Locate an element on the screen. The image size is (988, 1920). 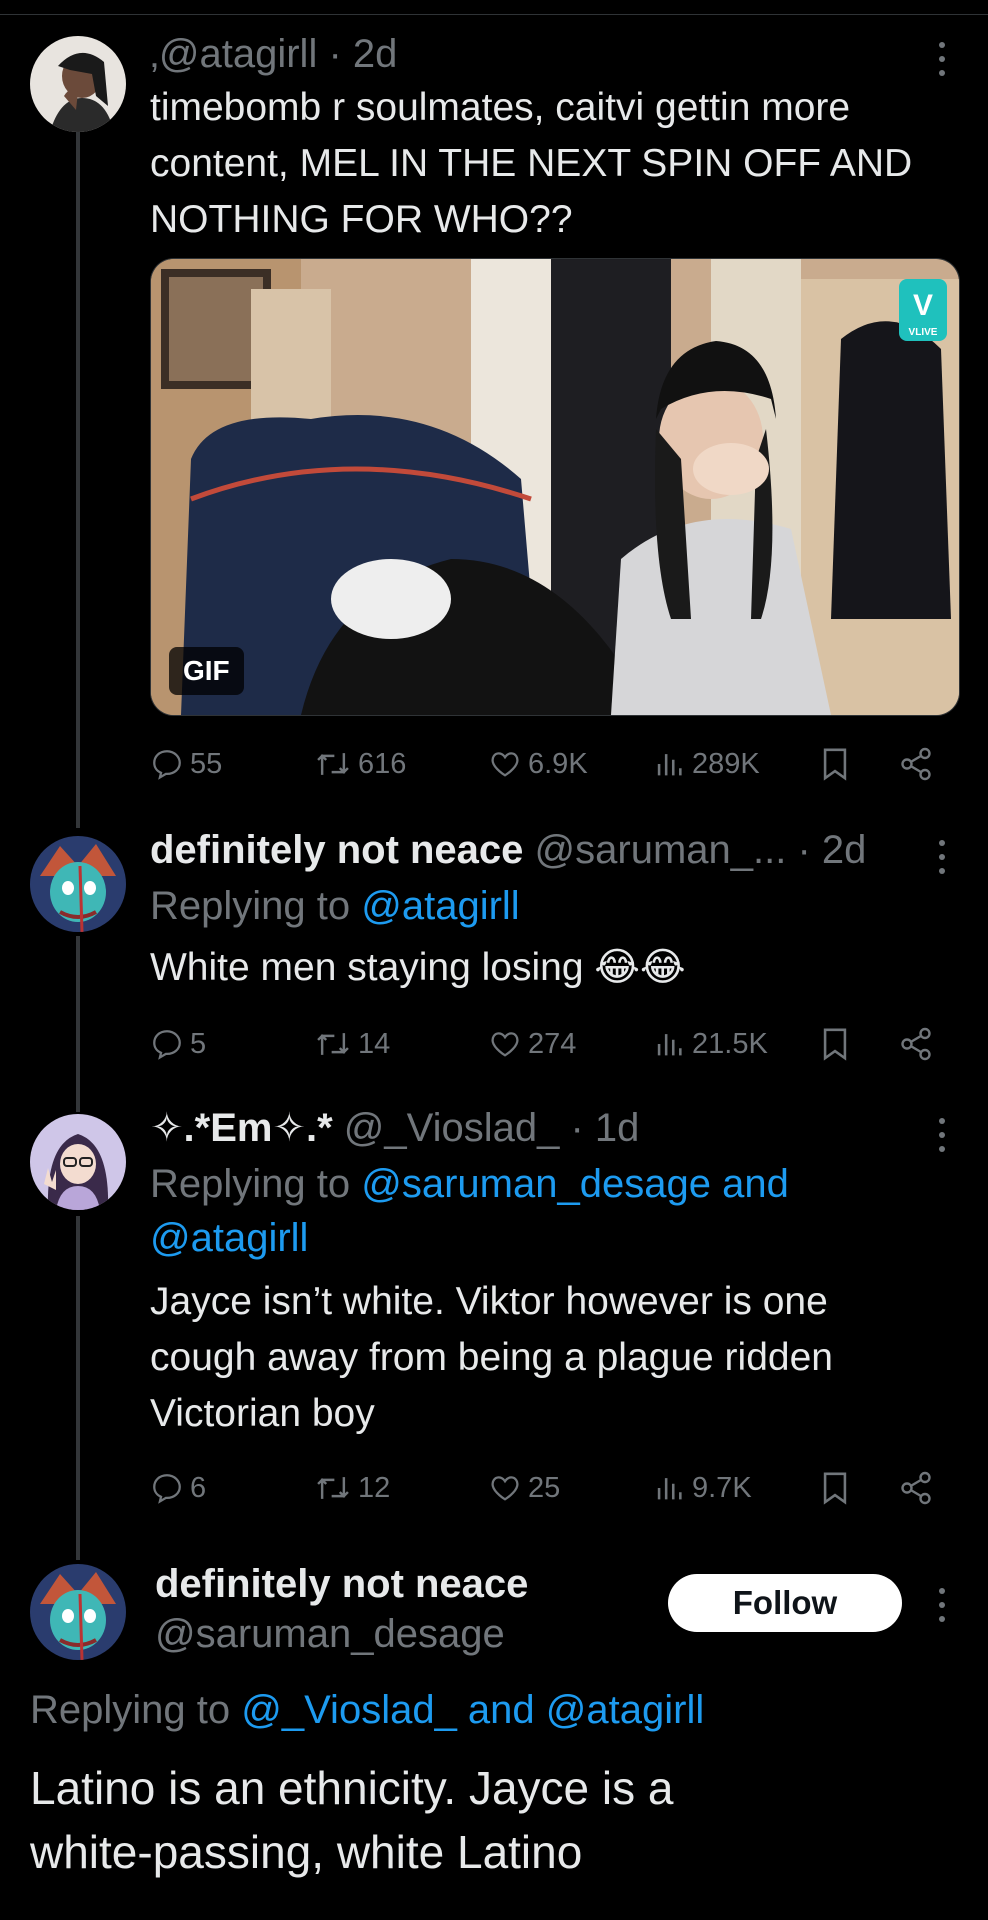
main-replying-to: Replying to @_Vioslad_ and @atagirll is located at coordinates (367, 1710).